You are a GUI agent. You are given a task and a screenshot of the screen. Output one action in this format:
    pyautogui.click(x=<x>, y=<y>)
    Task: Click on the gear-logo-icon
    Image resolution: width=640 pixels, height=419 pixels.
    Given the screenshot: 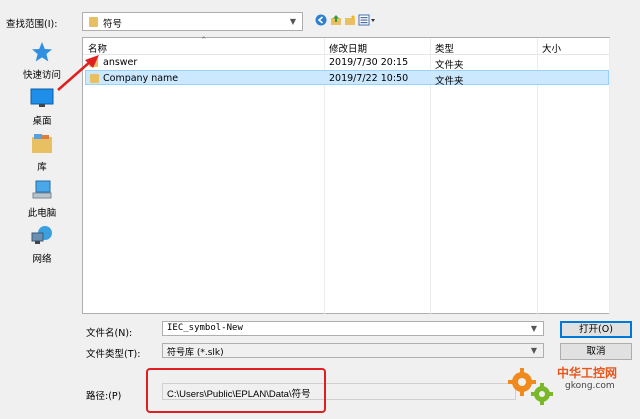 What is the action you would take?
    pyautogui.click(x=530, y=386)
    